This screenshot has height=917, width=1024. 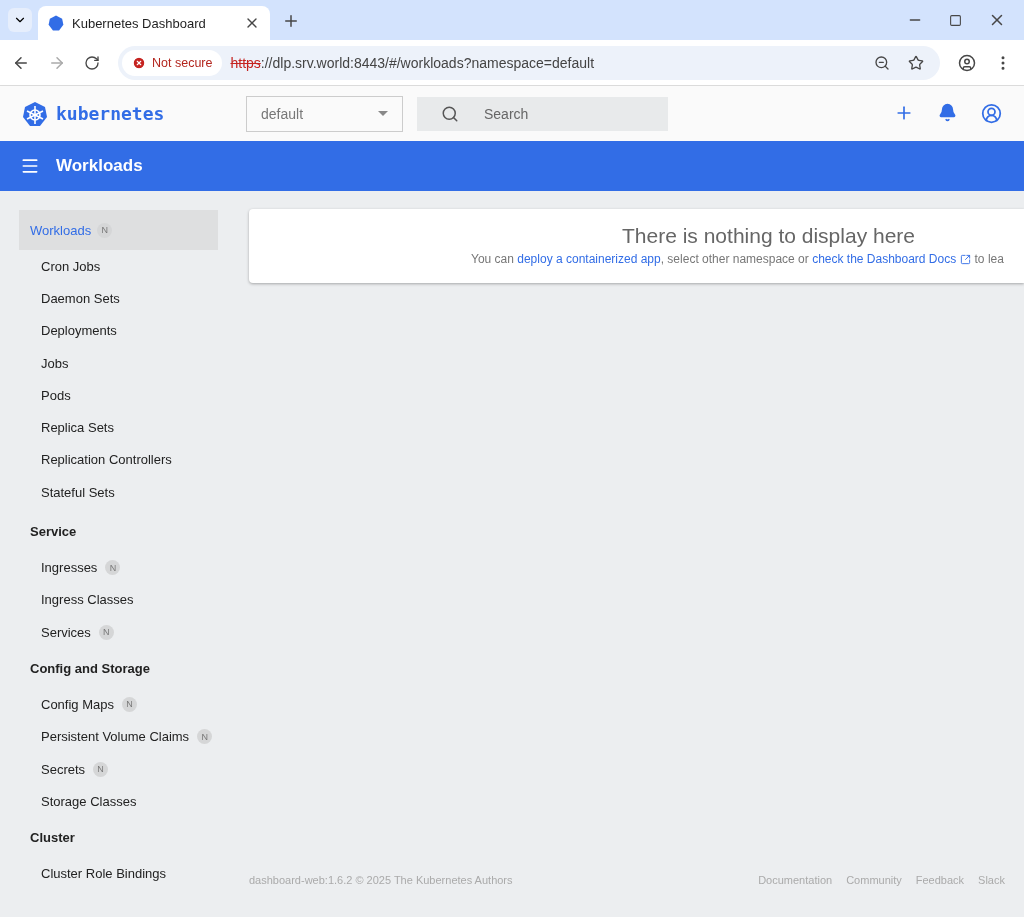 What do you see at coordinates (118, 668) in the screenshot?
I see `nav-section-heading: Config and Storage` at bounding box center [118, 668].